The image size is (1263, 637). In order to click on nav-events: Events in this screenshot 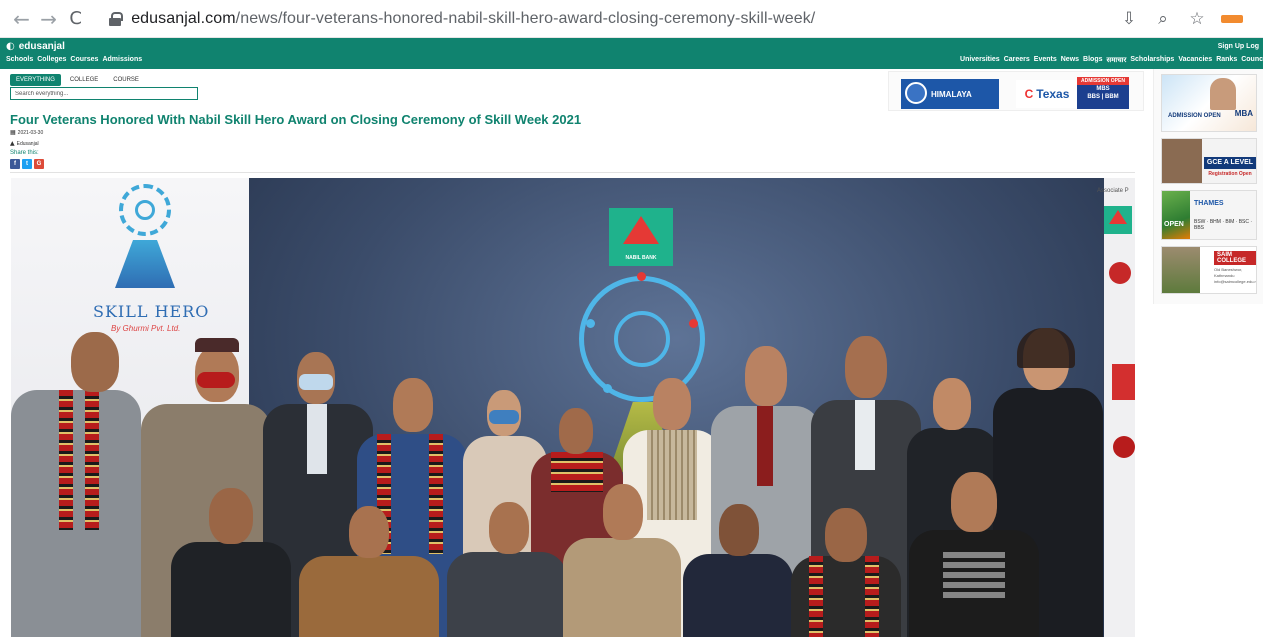, I will do `click(1045, 60)`.